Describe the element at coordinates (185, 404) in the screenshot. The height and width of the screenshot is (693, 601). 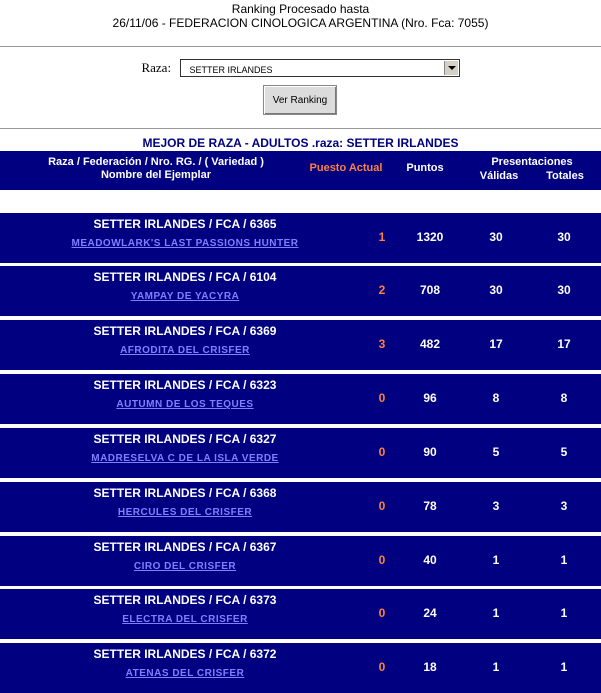
I see `ejemplar-link: AUTUMN DE LOS TEQUES` at that location.